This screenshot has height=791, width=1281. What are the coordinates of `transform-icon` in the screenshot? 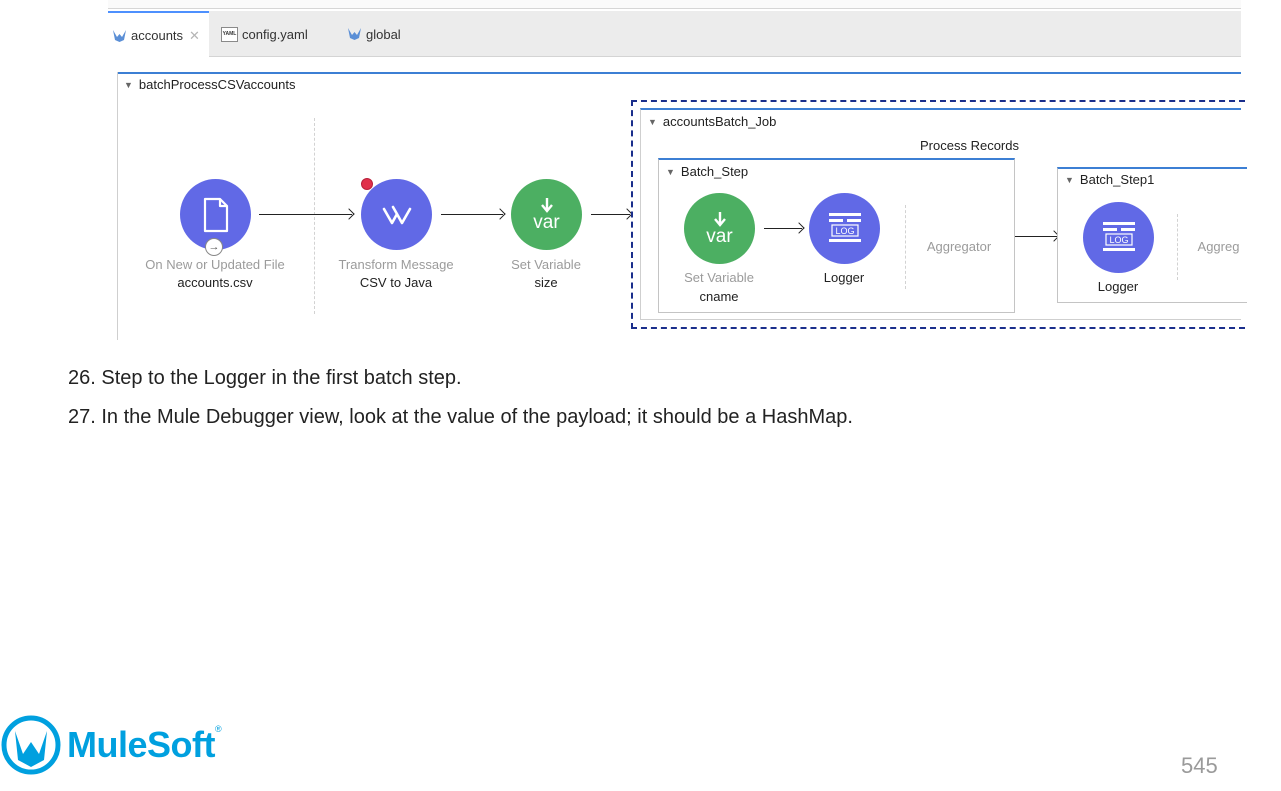 It's located at (396, 214).